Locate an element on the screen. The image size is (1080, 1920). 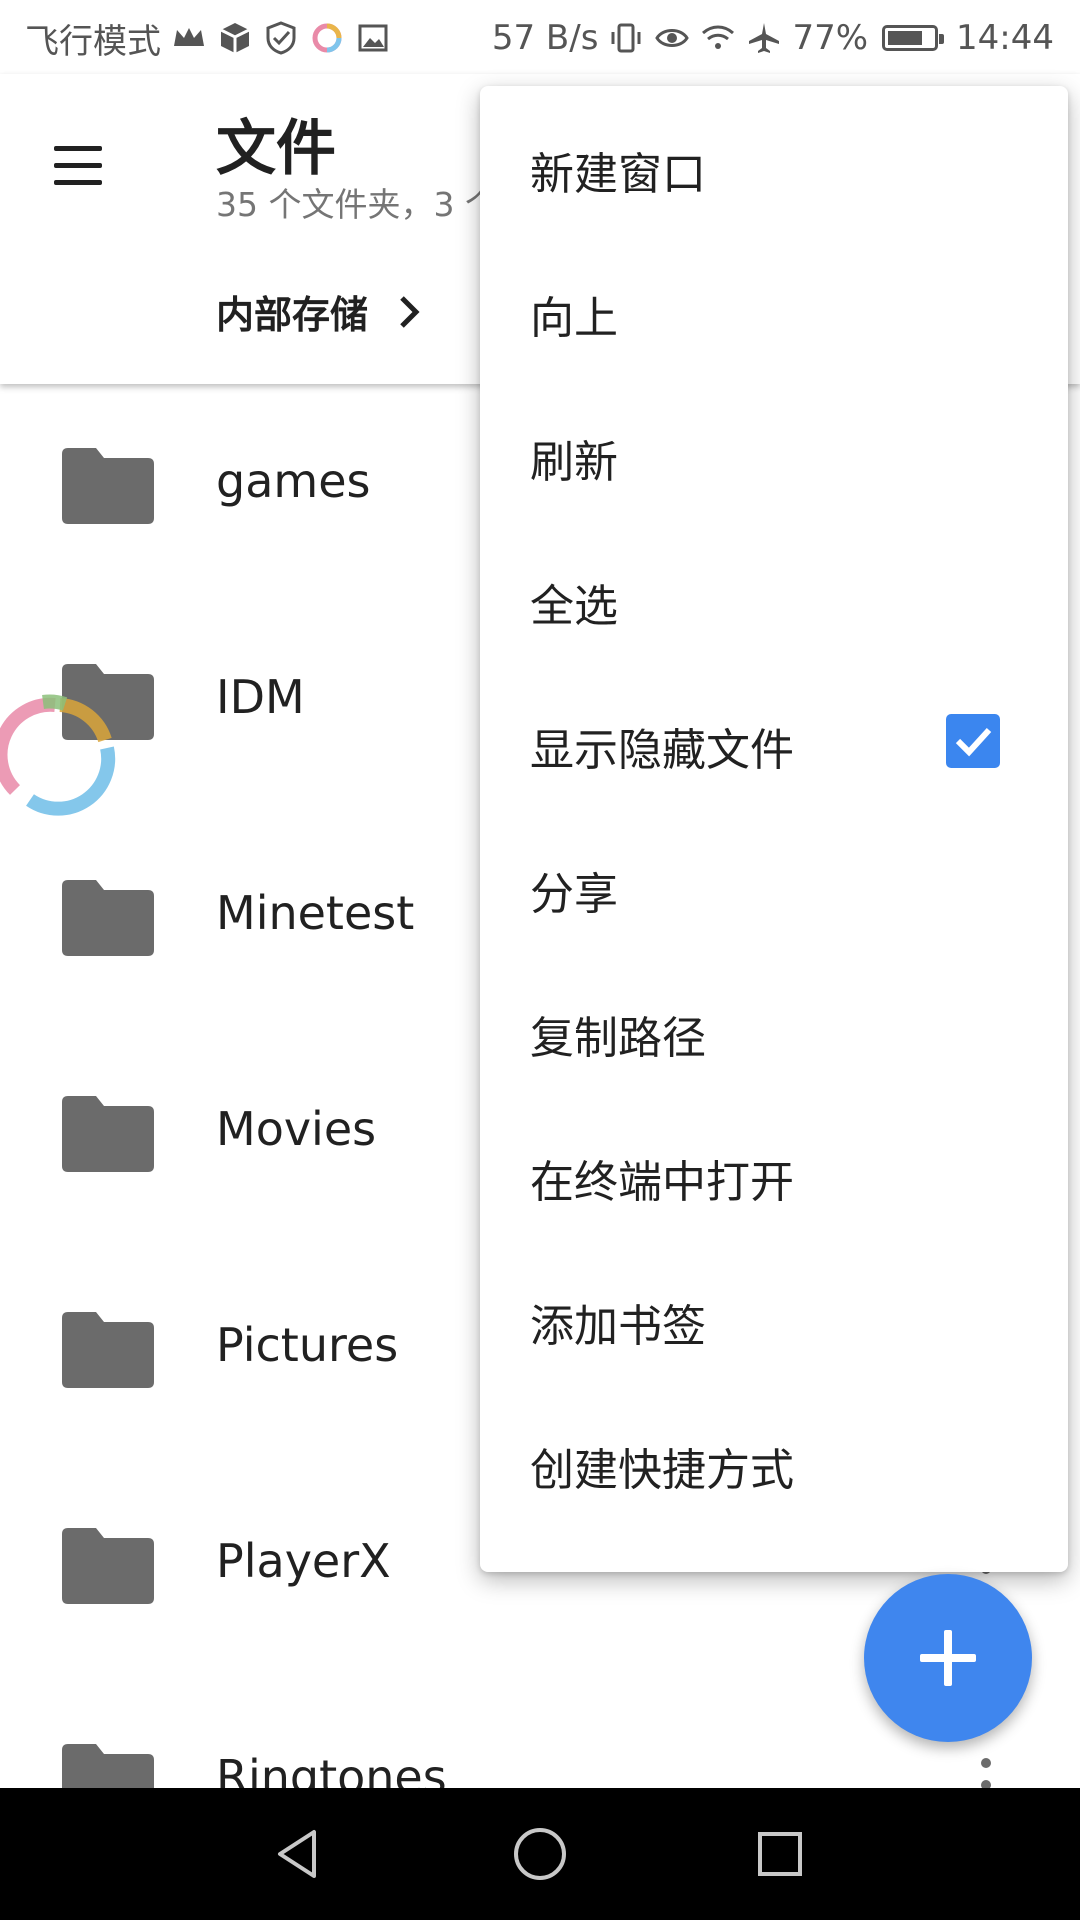
more-options-icon is located at coordinates (986, 1769).